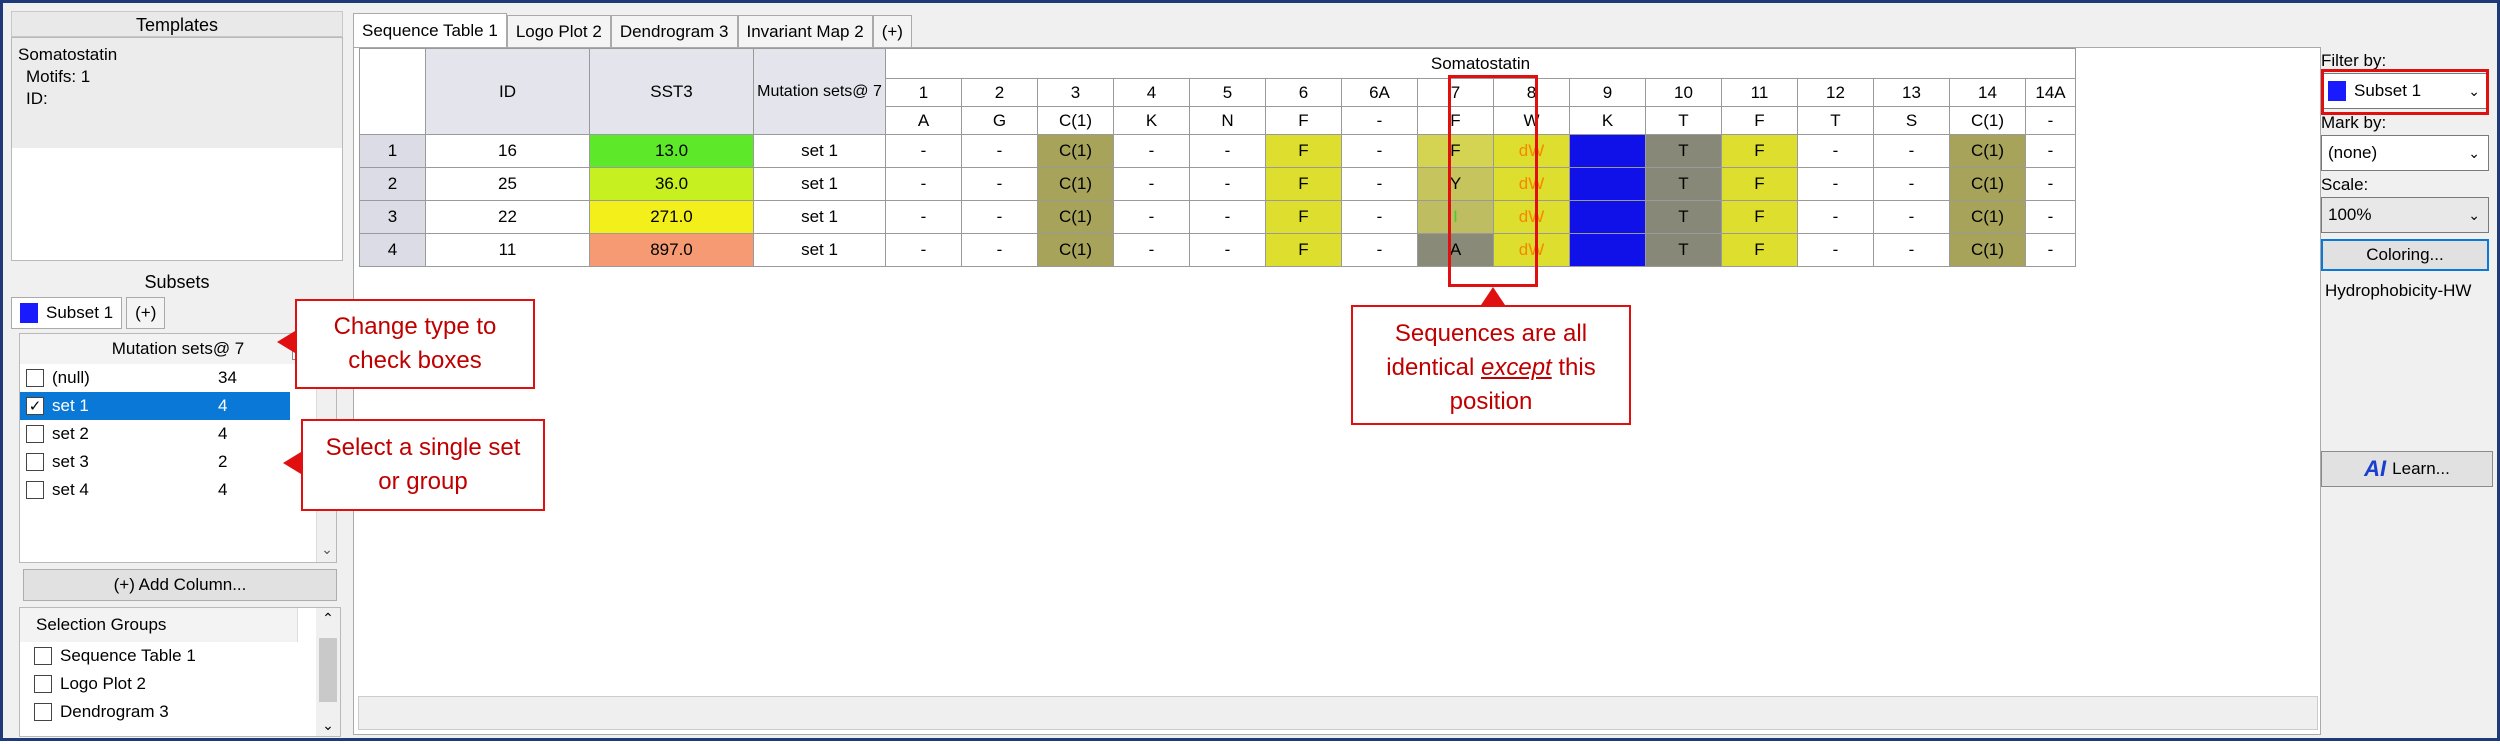 This screenshot has height=744, width=2500. Describe the element at coordinates (423, 465) in the screenshot. I see `callout-select-single: Select a single set or group` at that location.